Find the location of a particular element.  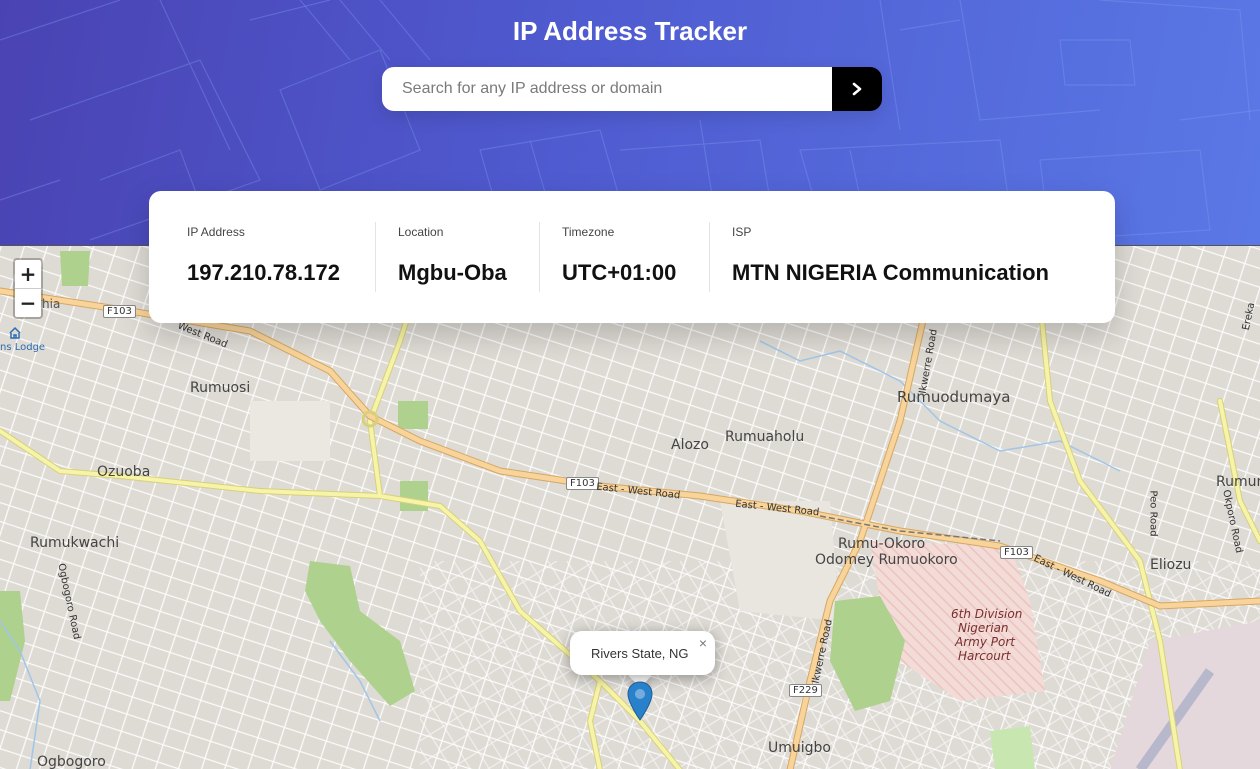

place-label: hia is located at coordinates (51, 304).